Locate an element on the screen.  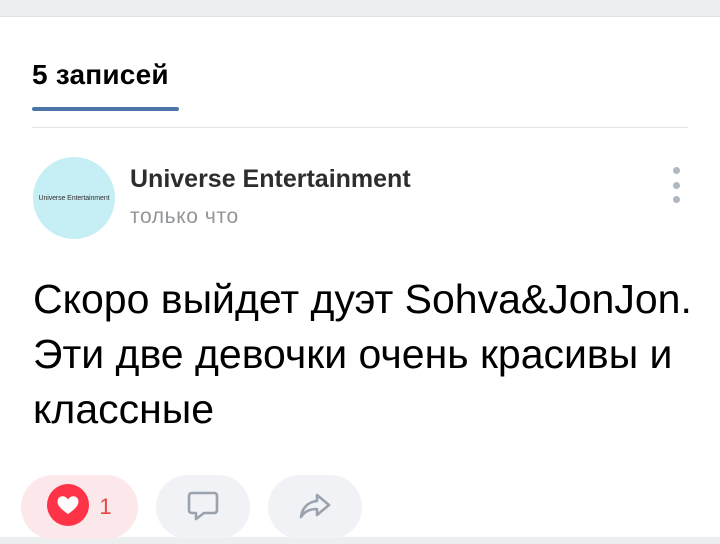
share-button is located at coordinates (315, 507).